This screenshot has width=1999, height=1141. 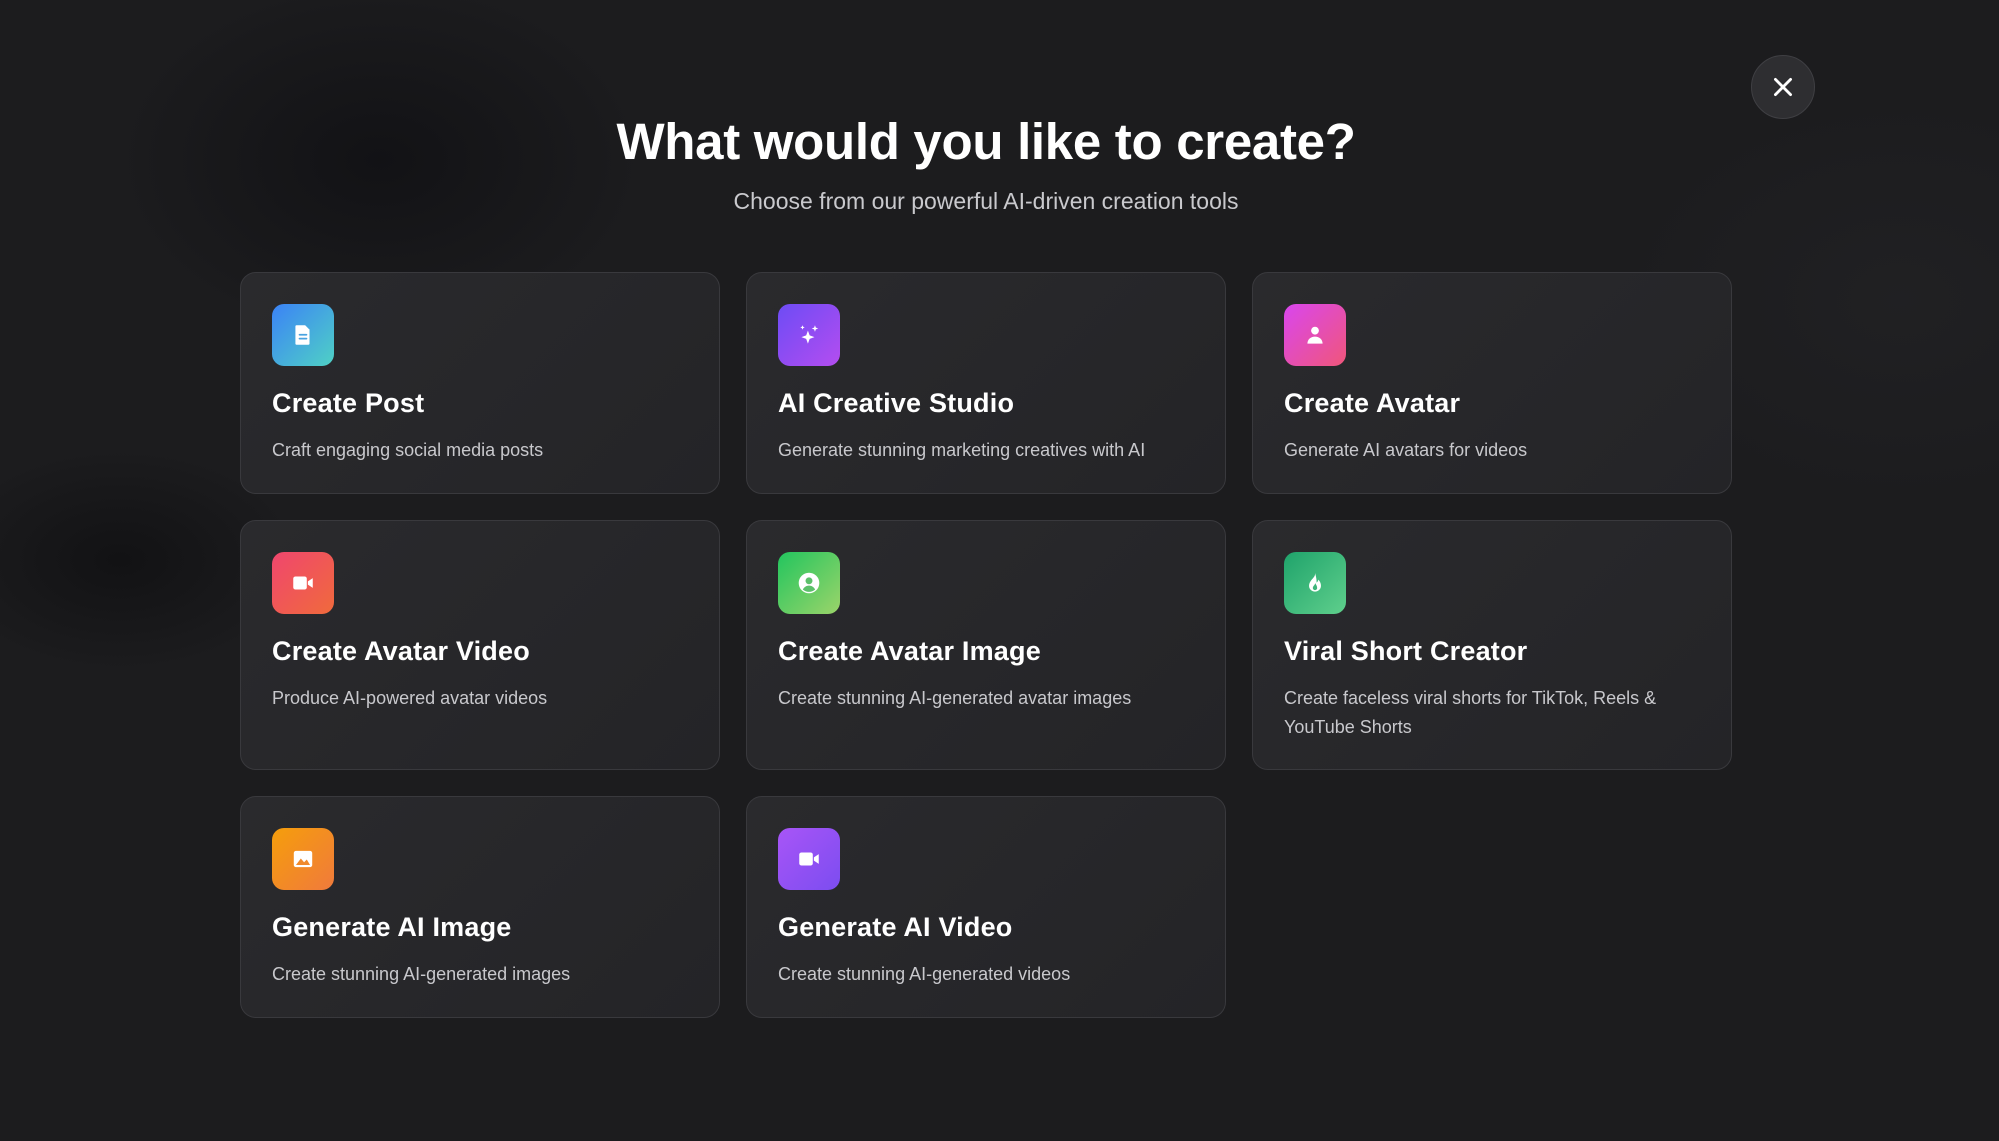 I want to click on flame-icon, so click(x=1315, y=582).